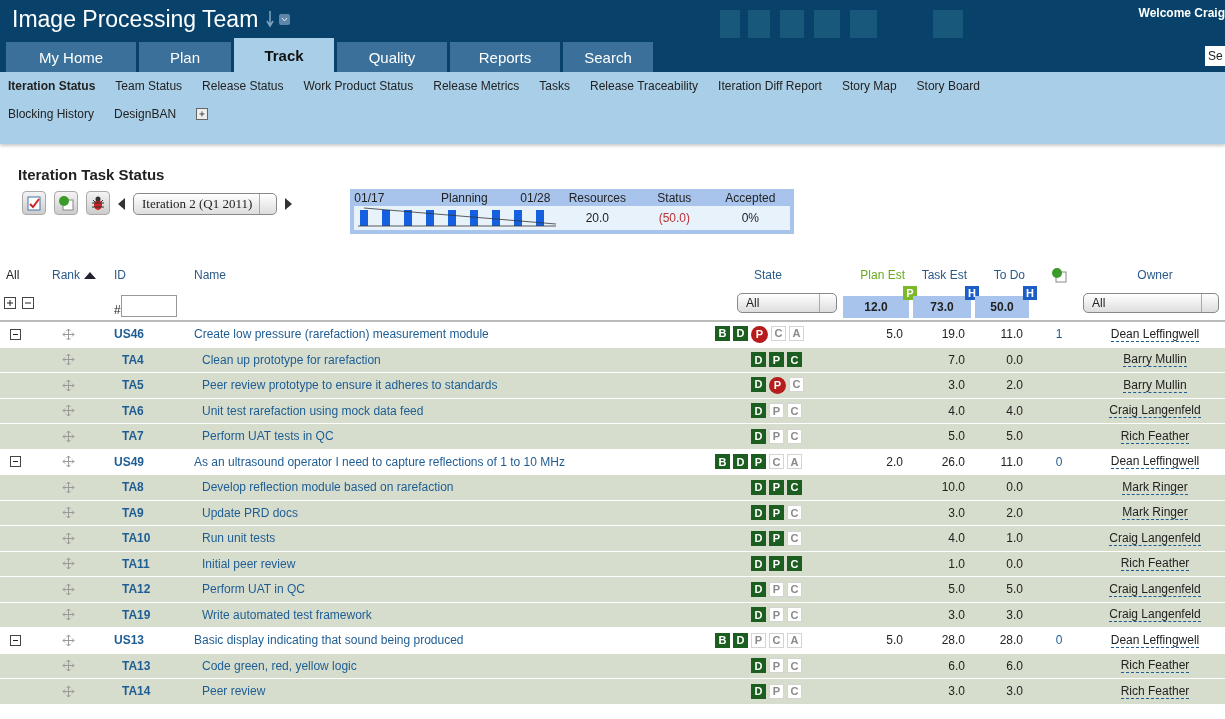  What do you see at coordinates (154, 275) in the screenshot?
I see `id-column-header: ID` at bounding box center [154, 275].